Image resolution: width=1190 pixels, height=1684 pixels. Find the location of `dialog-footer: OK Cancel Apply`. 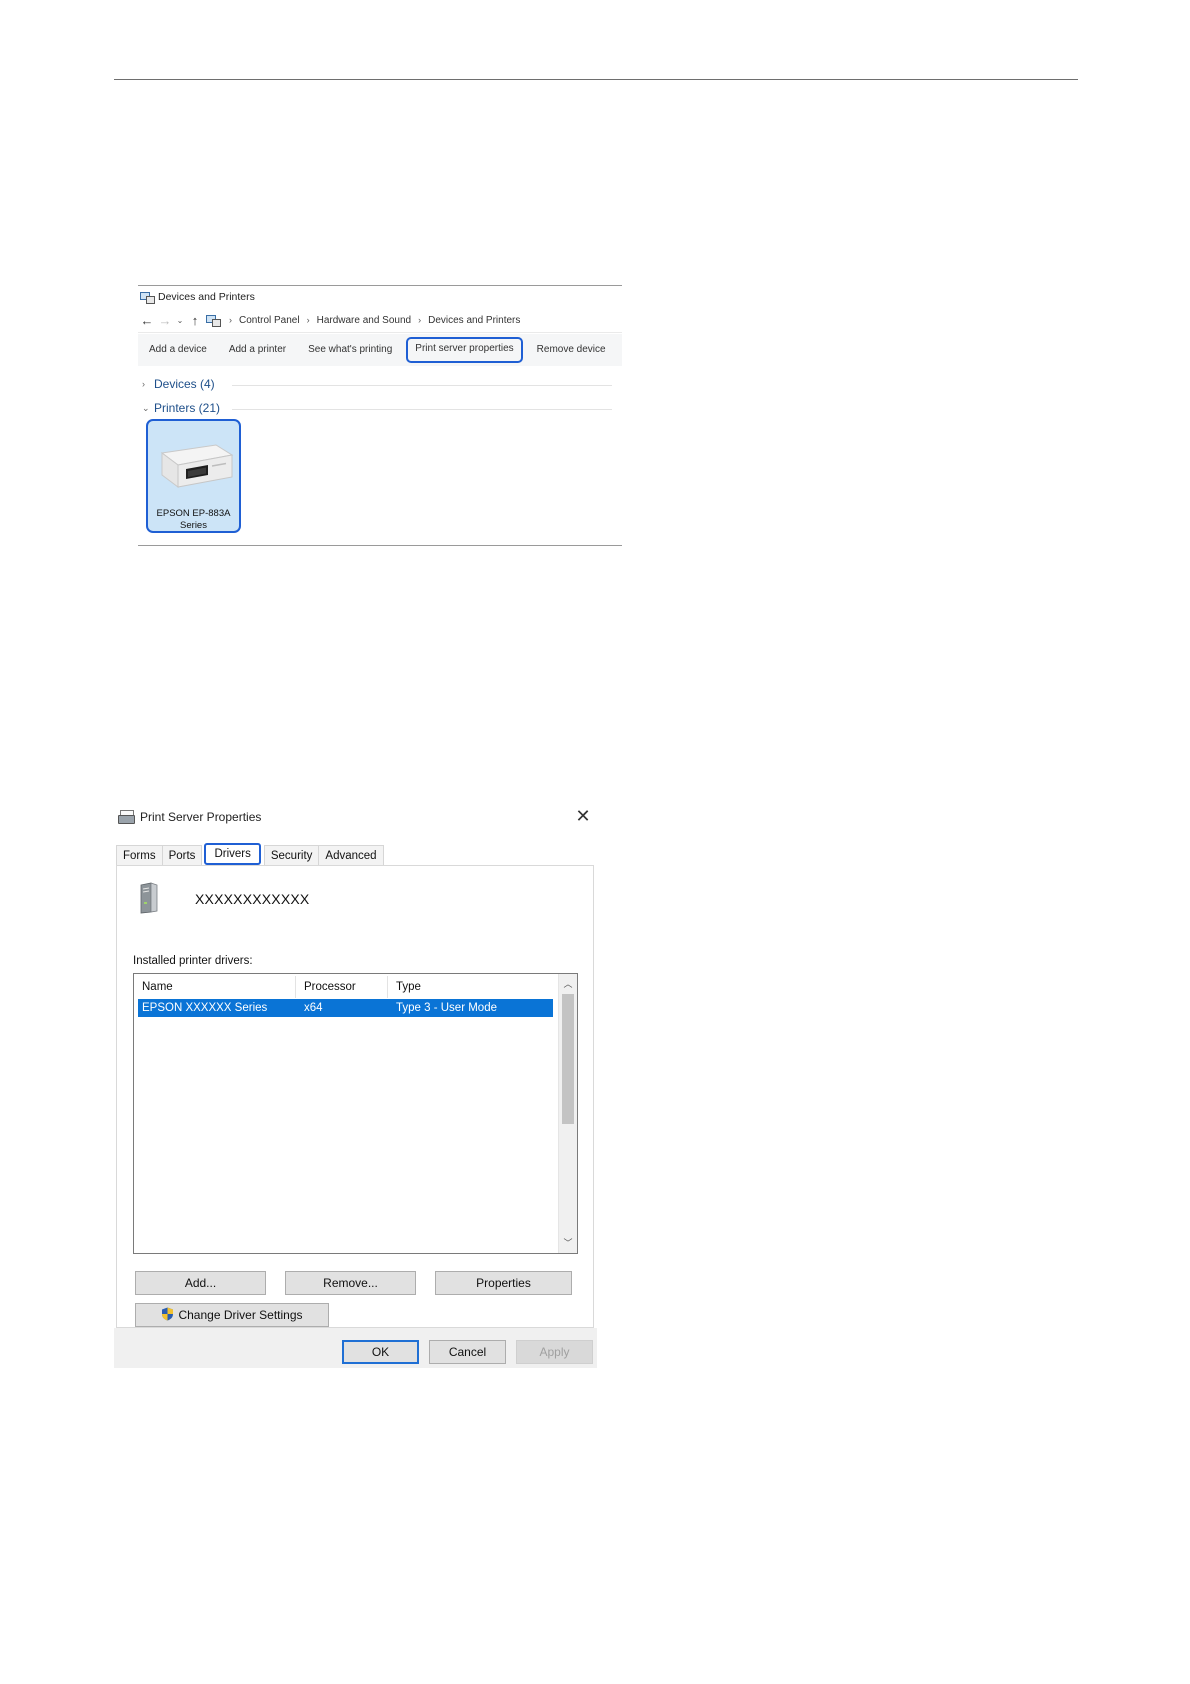

dialog-footer: OK Cancel Apply is located at coordinates (355, 1348).